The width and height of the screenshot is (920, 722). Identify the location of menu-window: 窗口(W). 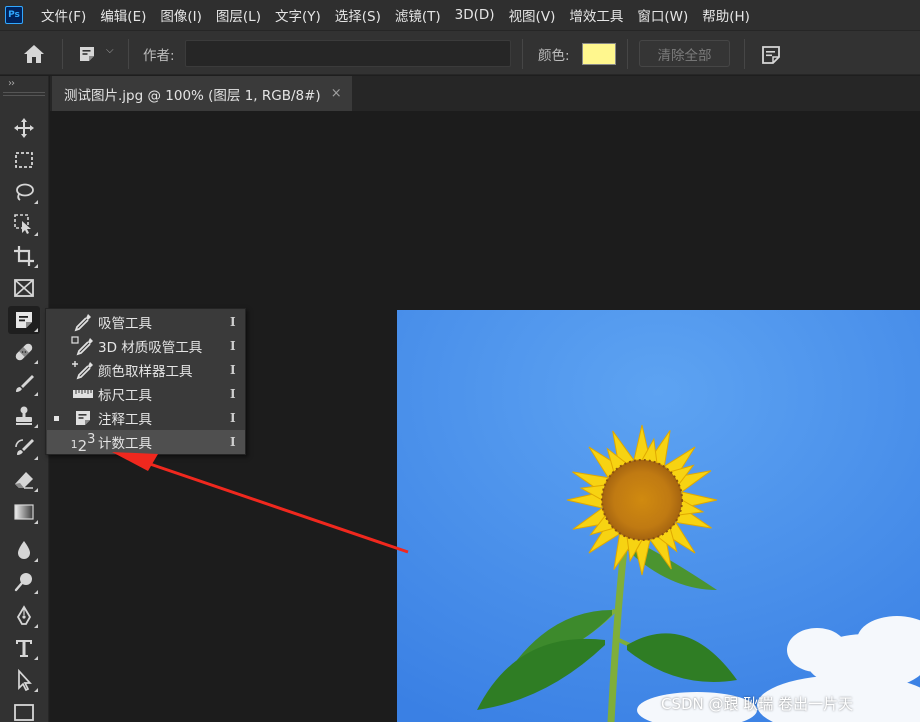
(662, 15).